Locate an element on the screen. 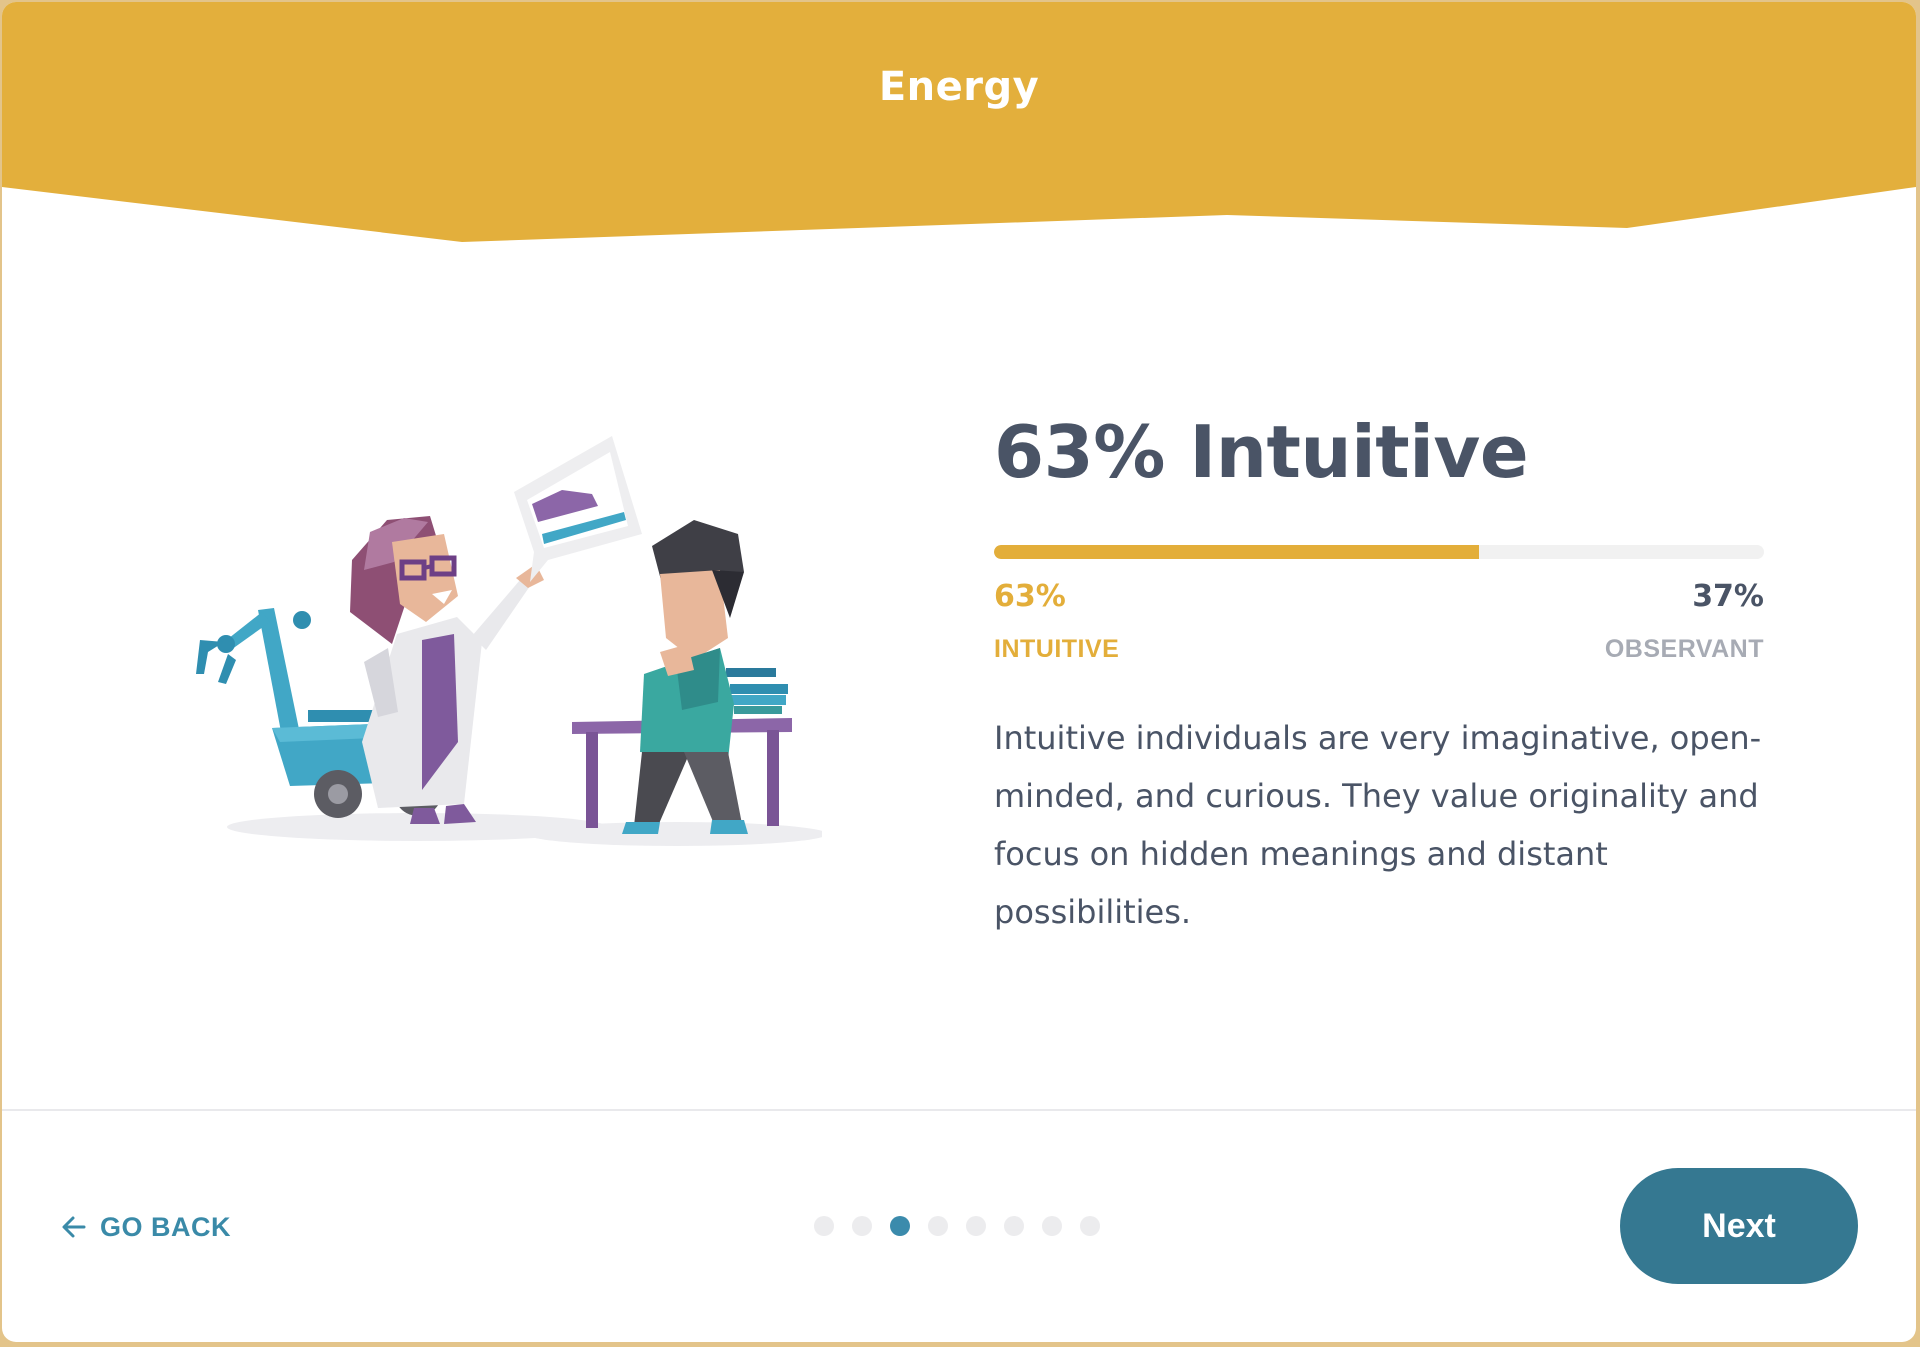 This screenshot has width=1920, height=1347. observant-label: OBSERVANT is located at coordinates (1684, 649).